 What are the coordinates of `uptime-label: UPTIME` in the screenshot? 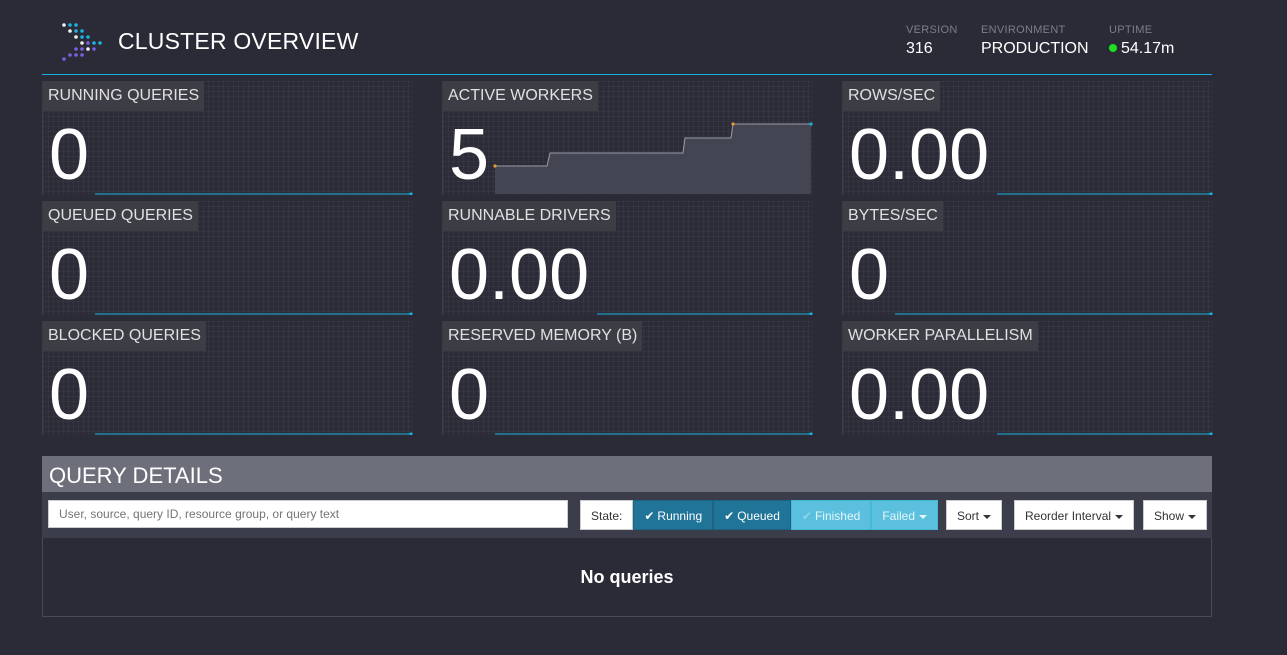 It's located at (1131, 30).